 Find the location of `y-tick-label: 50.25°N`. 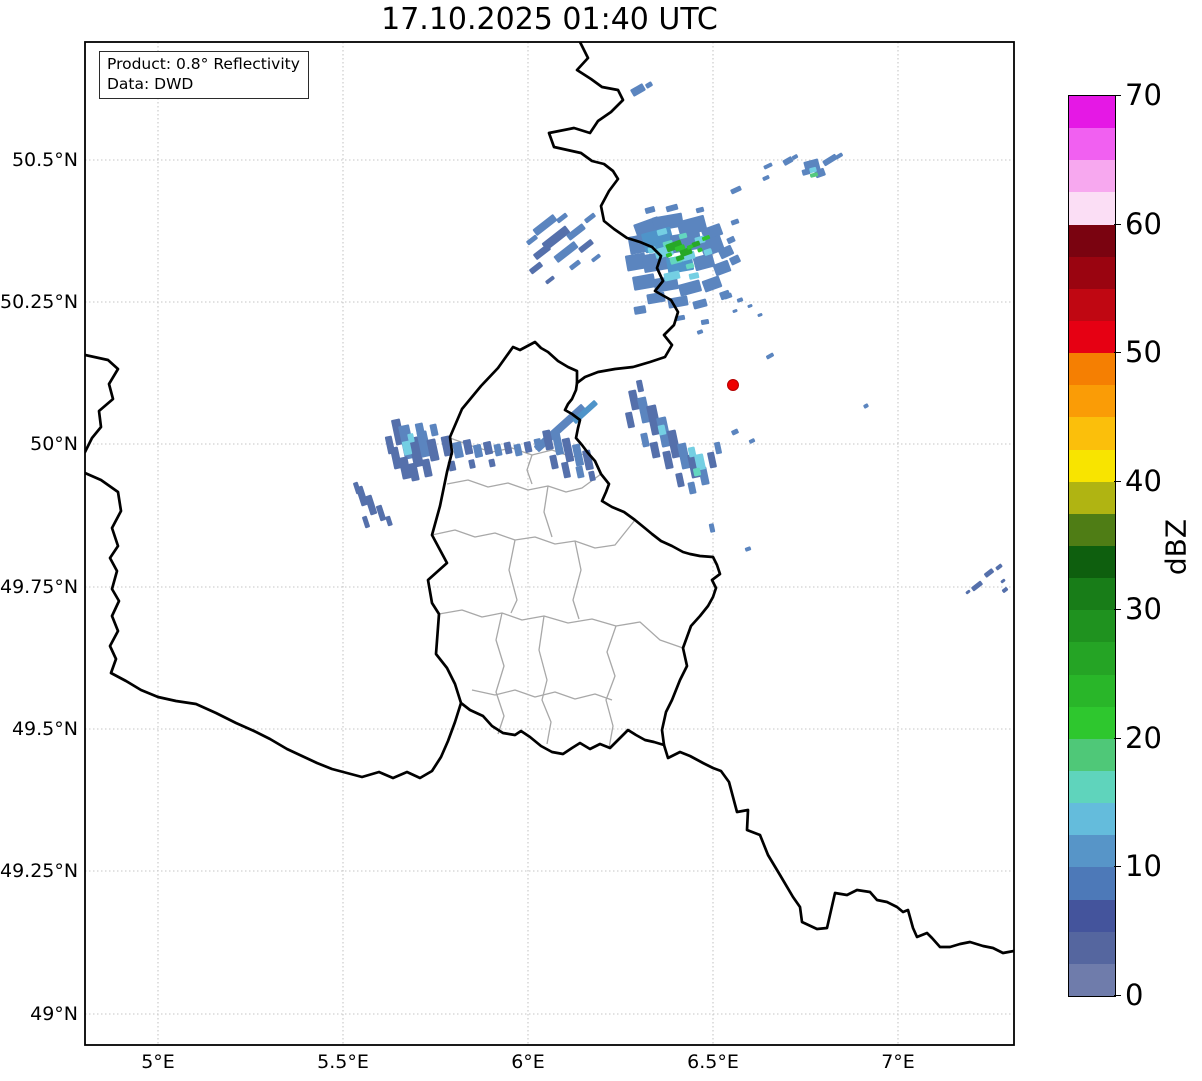

y-tick-label: 50.25°N is located at coordinates (39, 302).